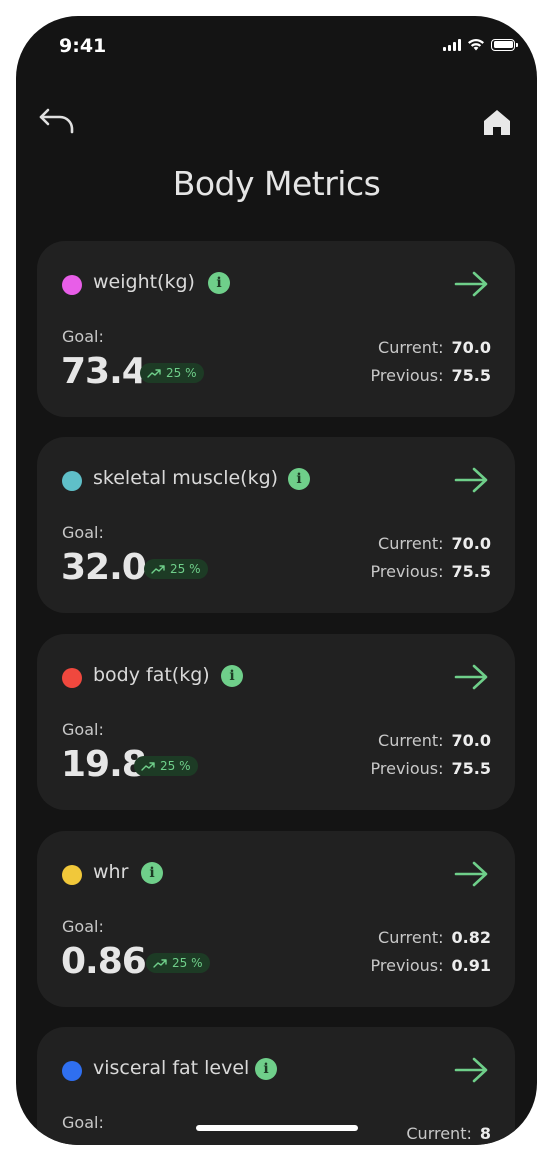 The image size is (553, 1161). Describe the element at coordinates (471, 965) in the screenshot. I see `previous-value: 0.91` at that location.